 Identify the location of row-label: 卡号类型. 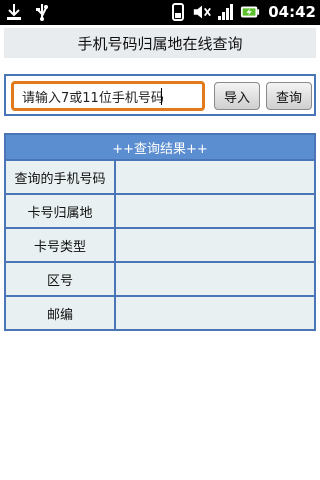
(61, 245).